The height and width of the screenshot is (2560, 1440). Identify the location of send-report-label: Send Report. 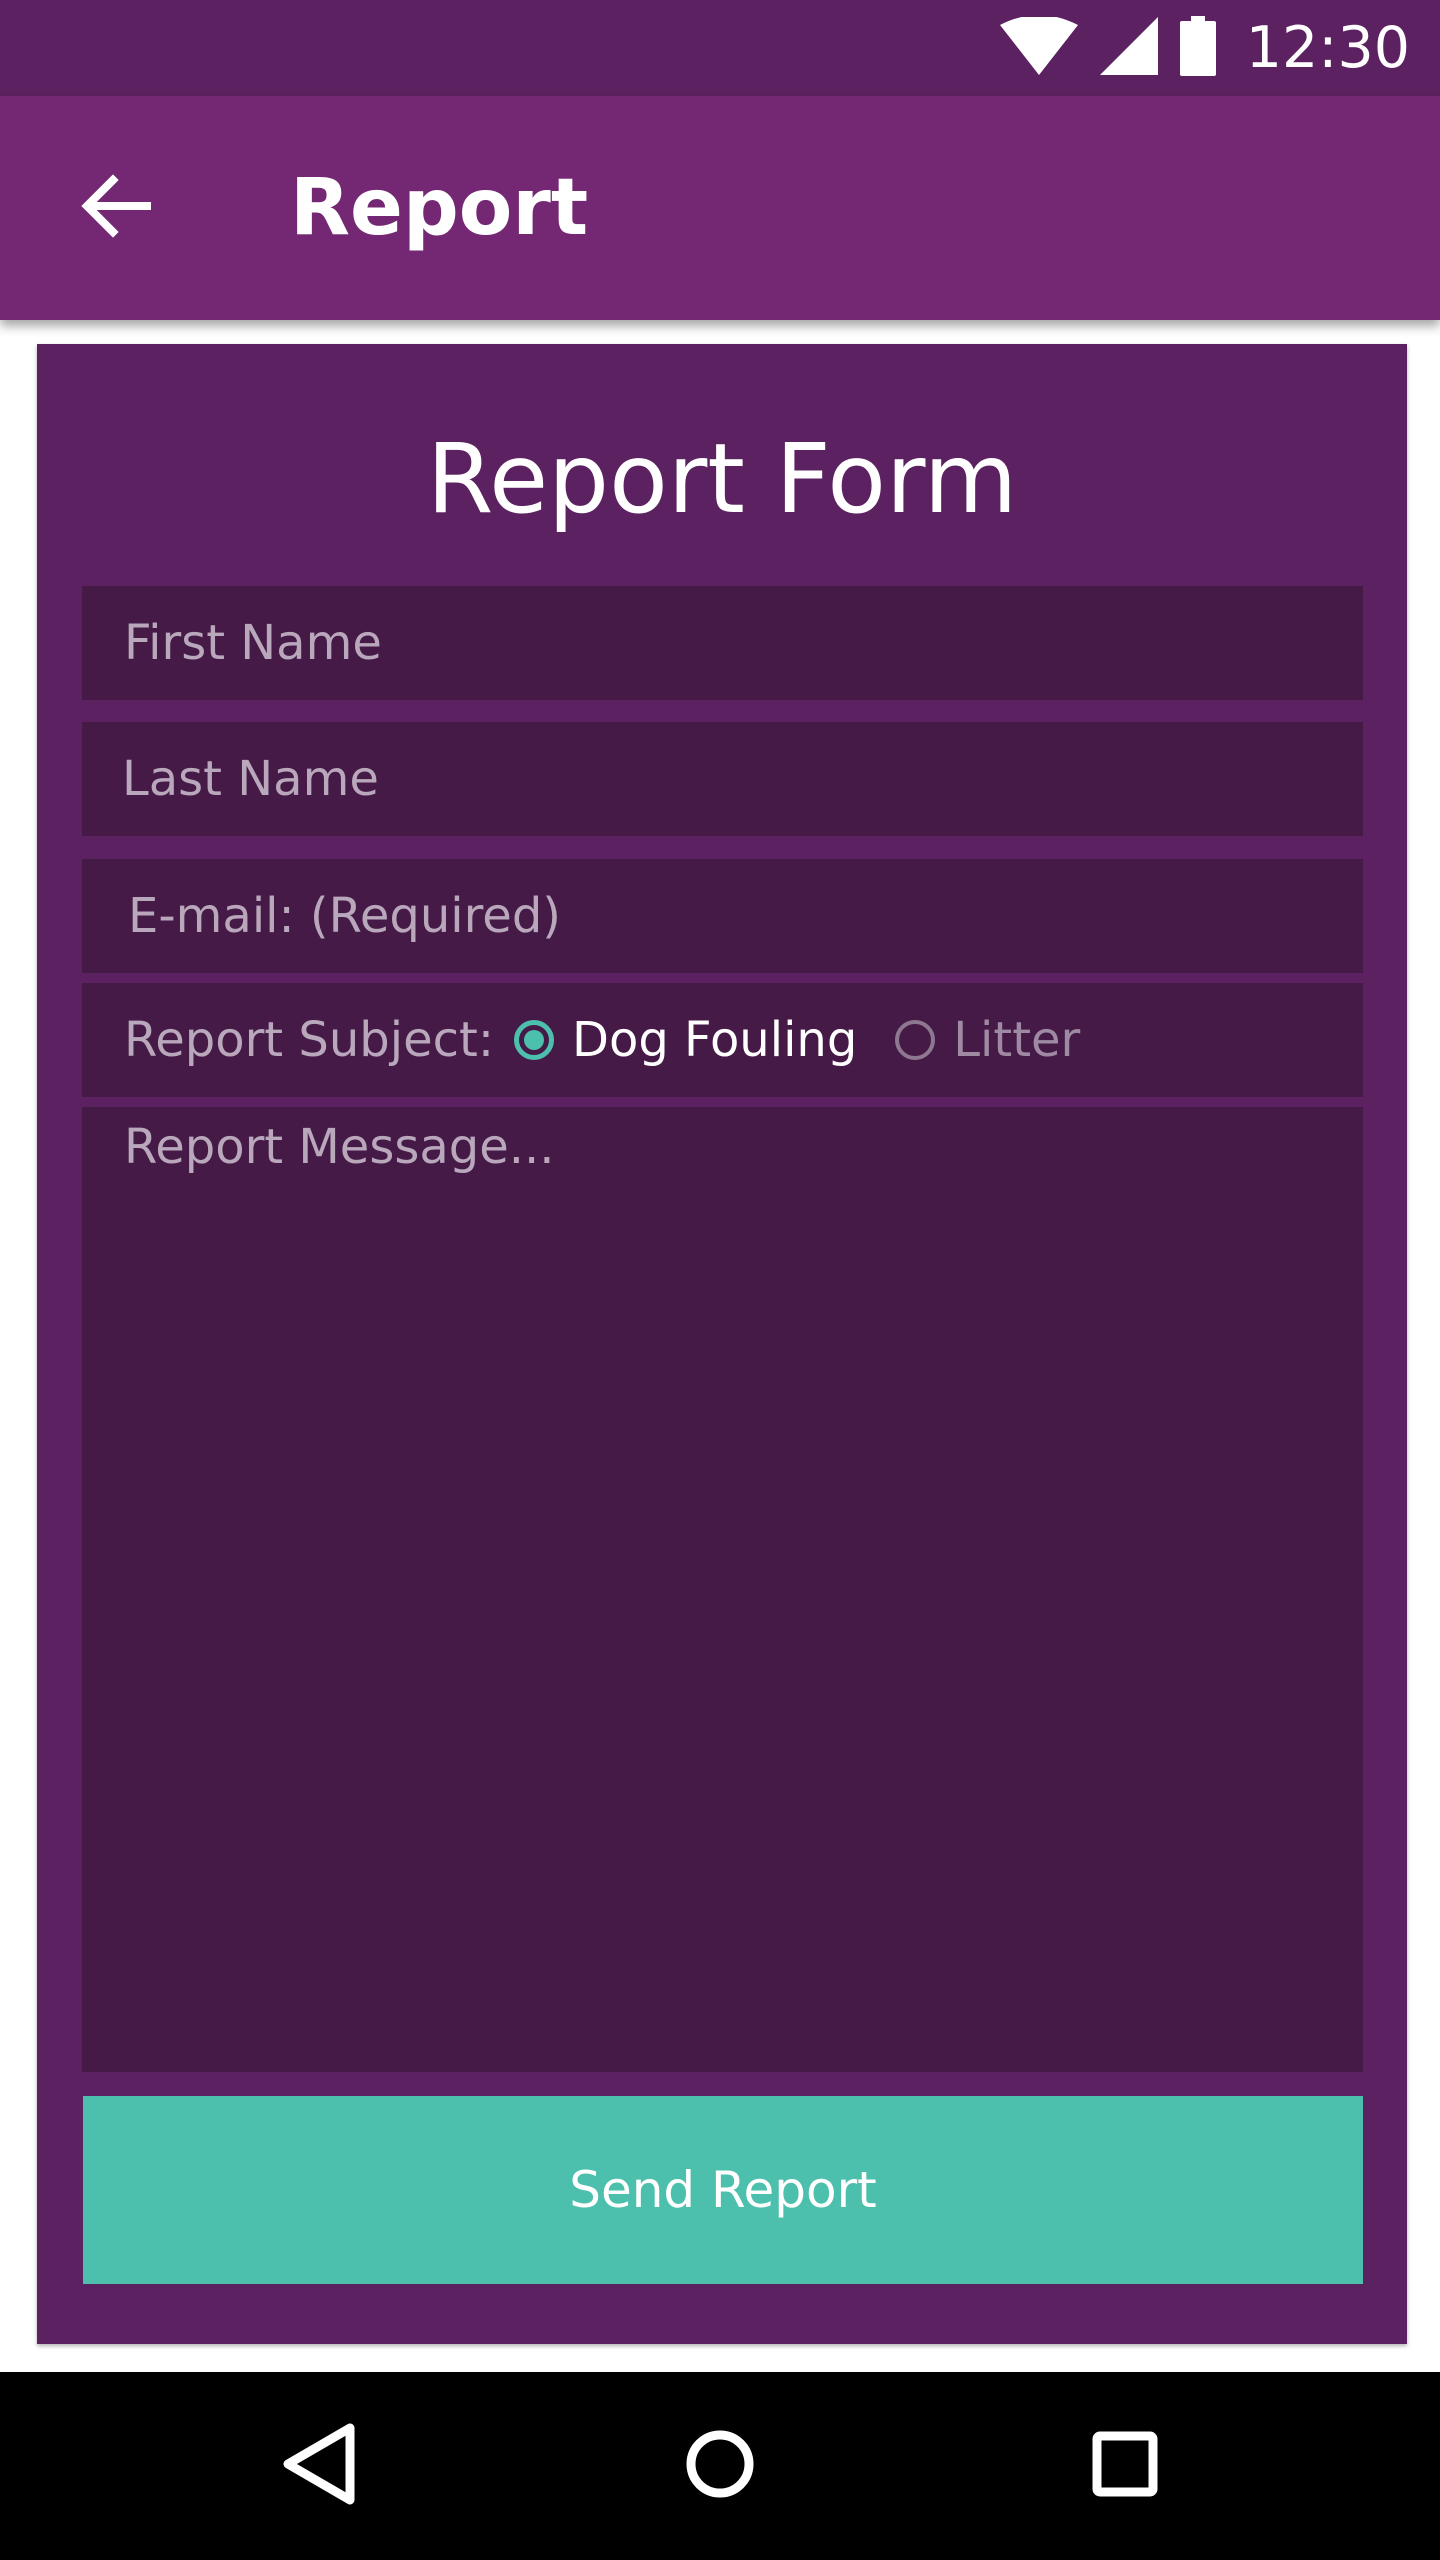
(723, 2190).